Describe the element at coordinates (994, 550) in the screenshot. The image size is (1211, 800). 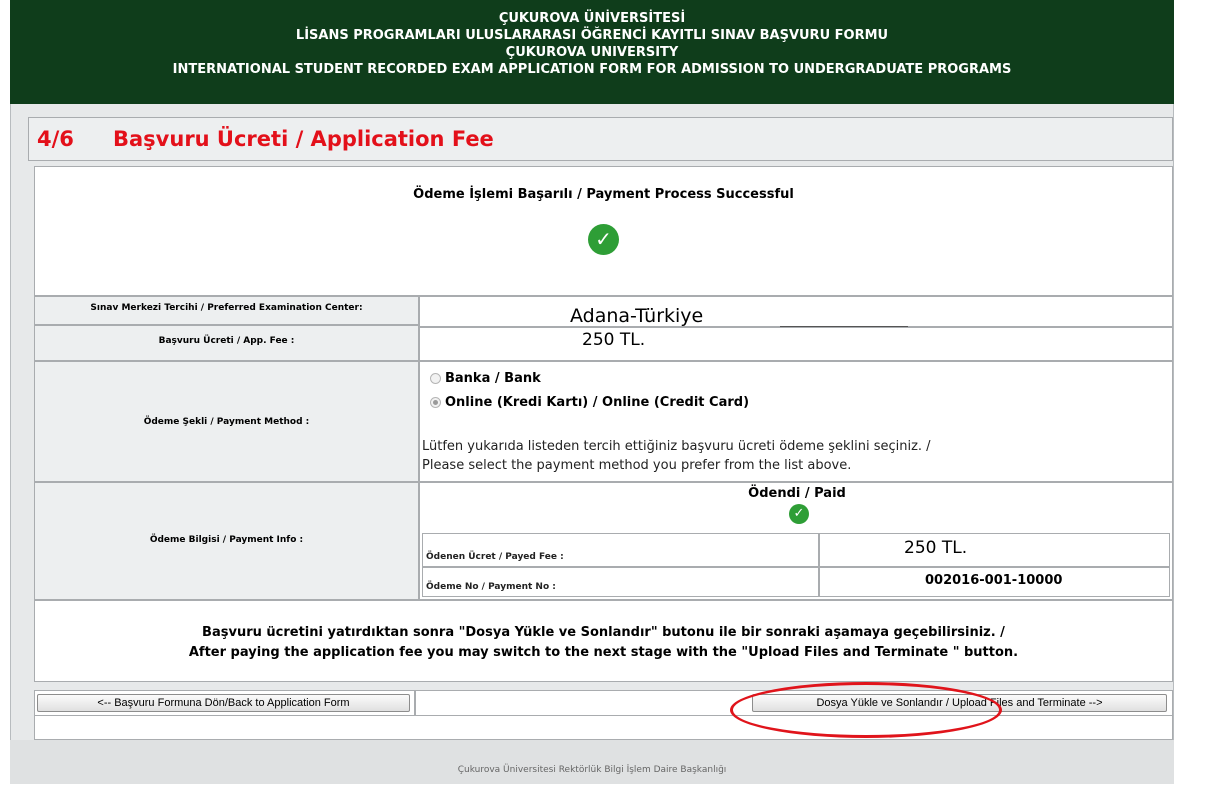
I see `paid-fee-cell: 250 TL.` at that location.